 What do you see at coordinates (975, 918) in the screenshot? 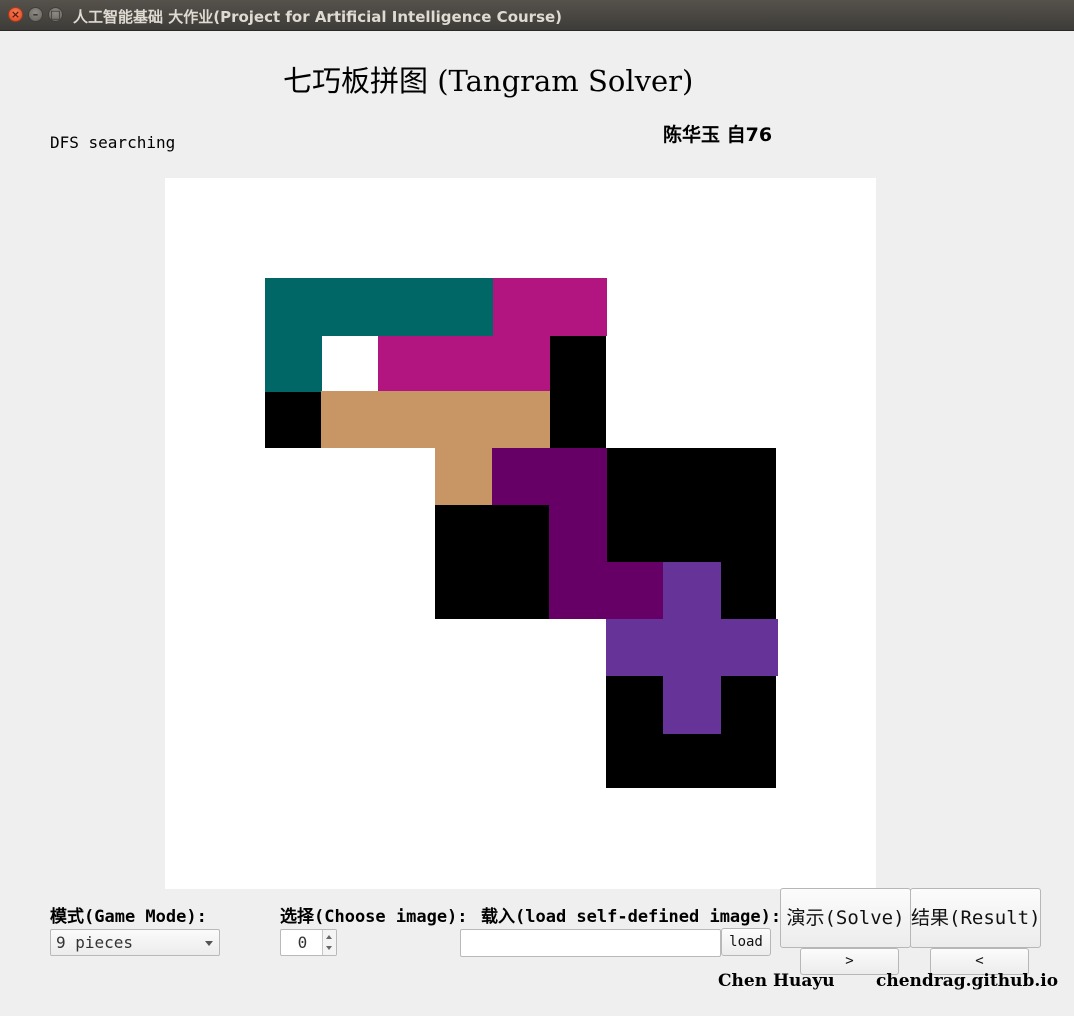
I see `result-button: 结果(Result)` at bounding box center [975, 918].